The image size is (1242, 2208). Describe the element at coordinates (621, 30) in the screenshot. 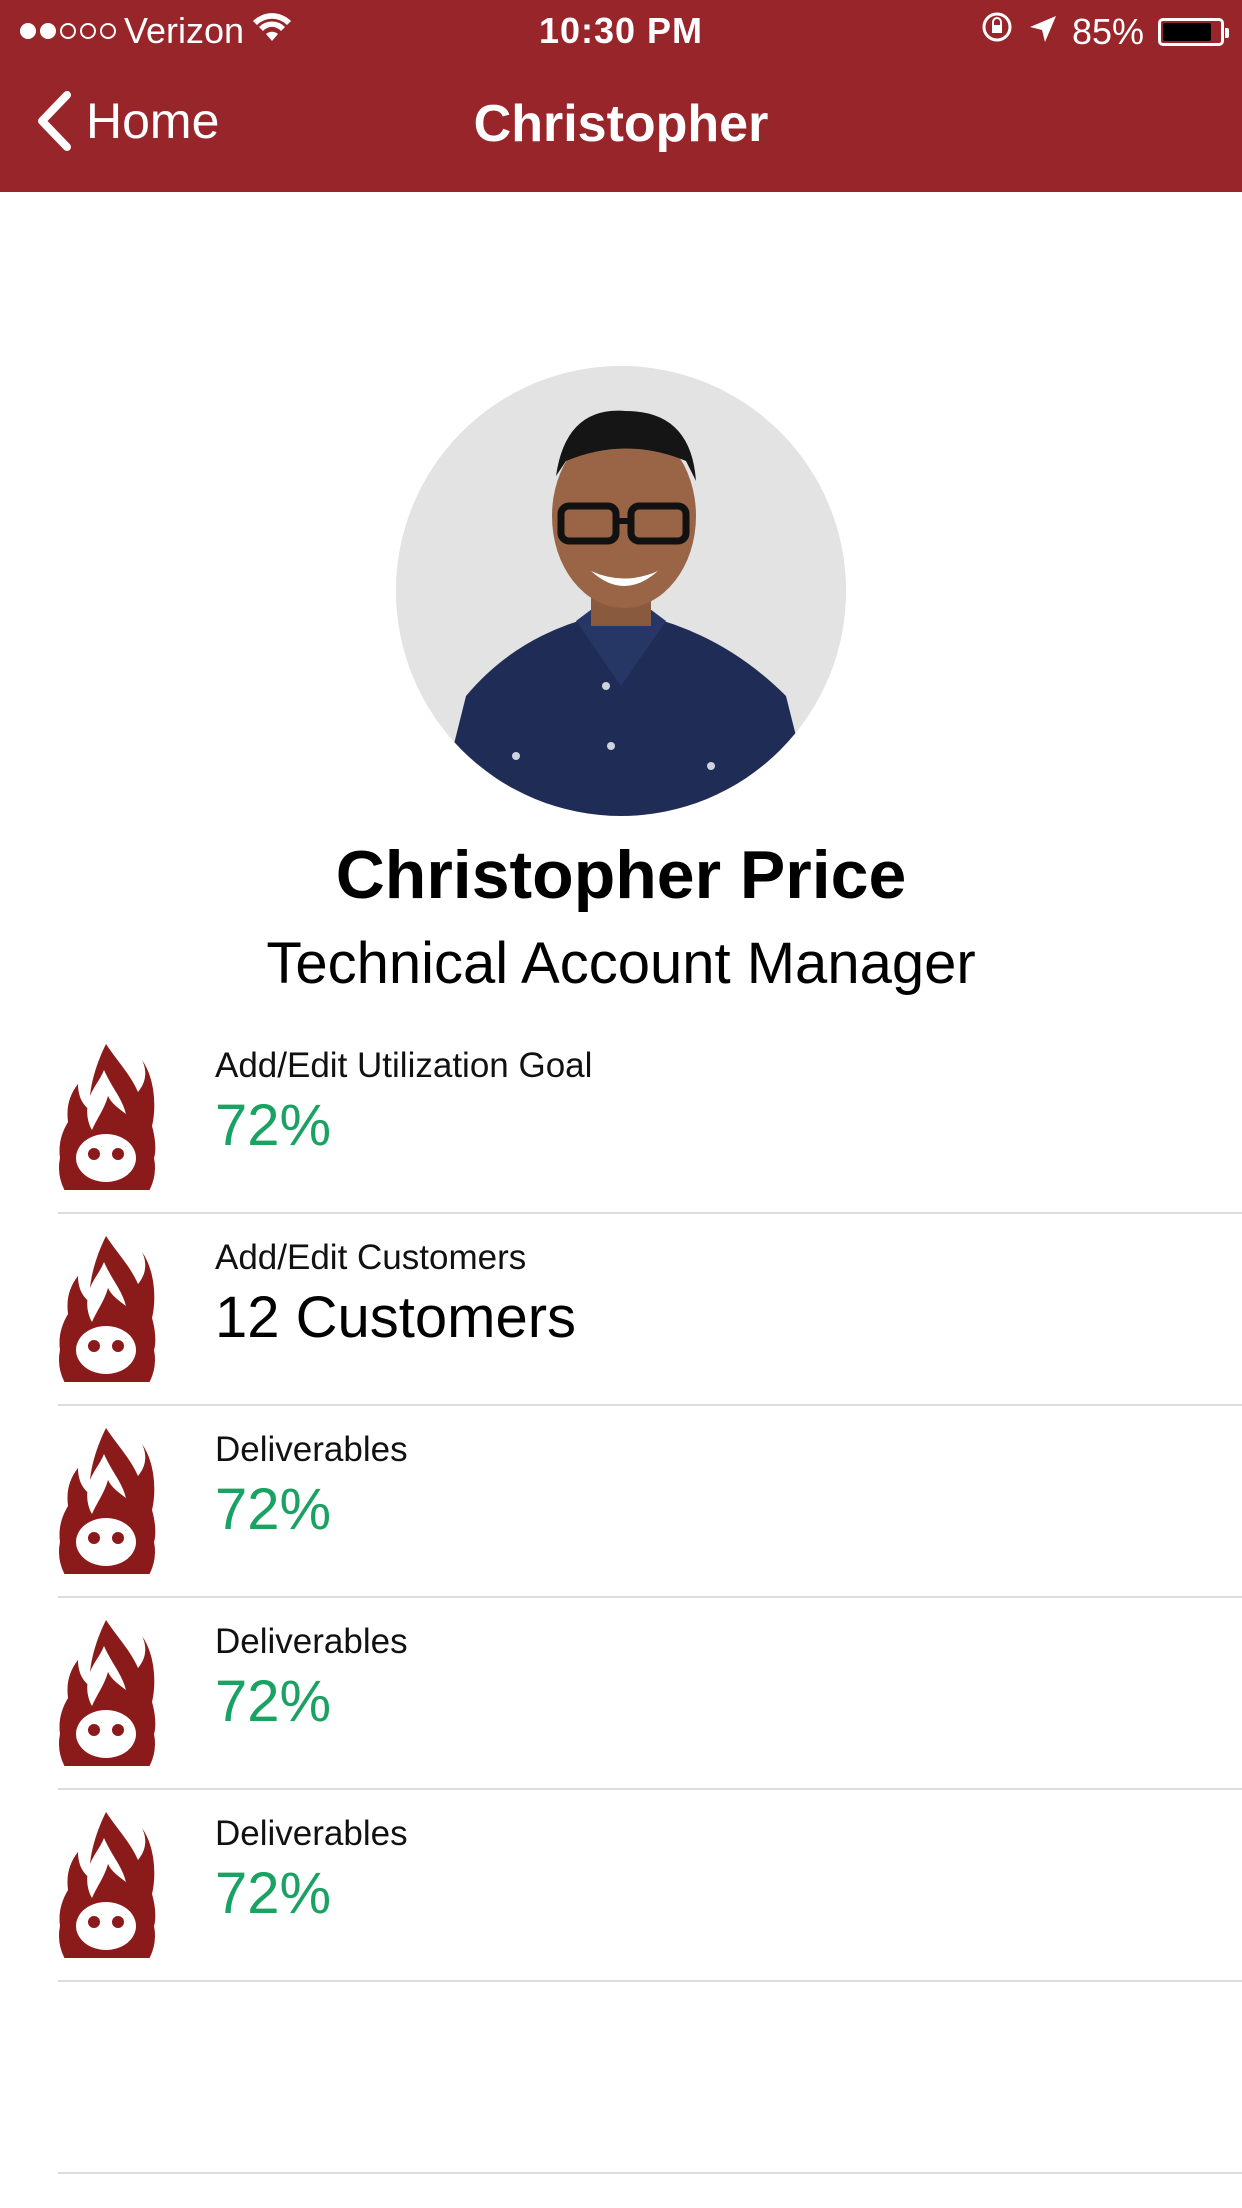

I see `status-bar: Verizon 10:30 PM 85%` at that location.